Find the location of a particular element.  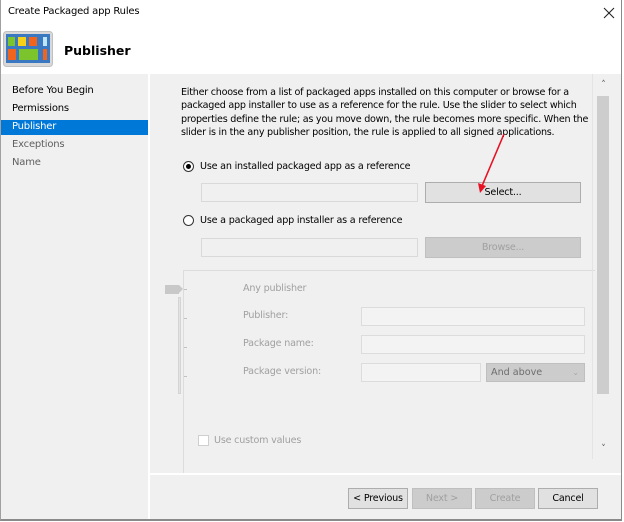

publisher-label: Publisher: is located at coordinates (266, 315).